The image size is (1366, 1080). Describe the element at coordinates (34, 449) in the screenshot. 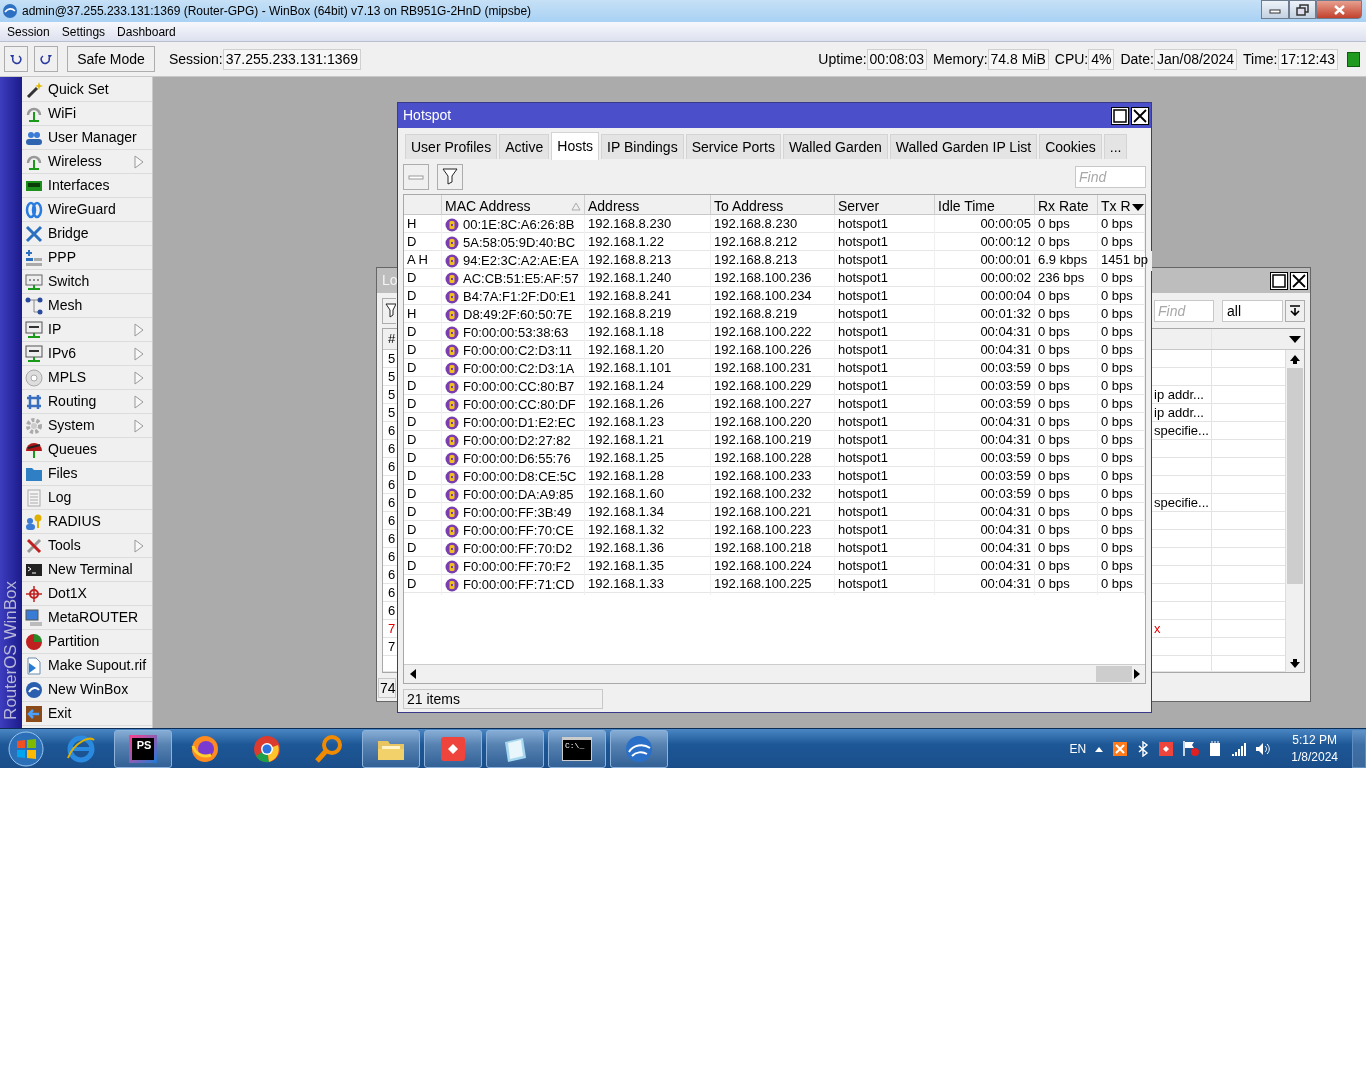

I see `dome-icon` at that location.